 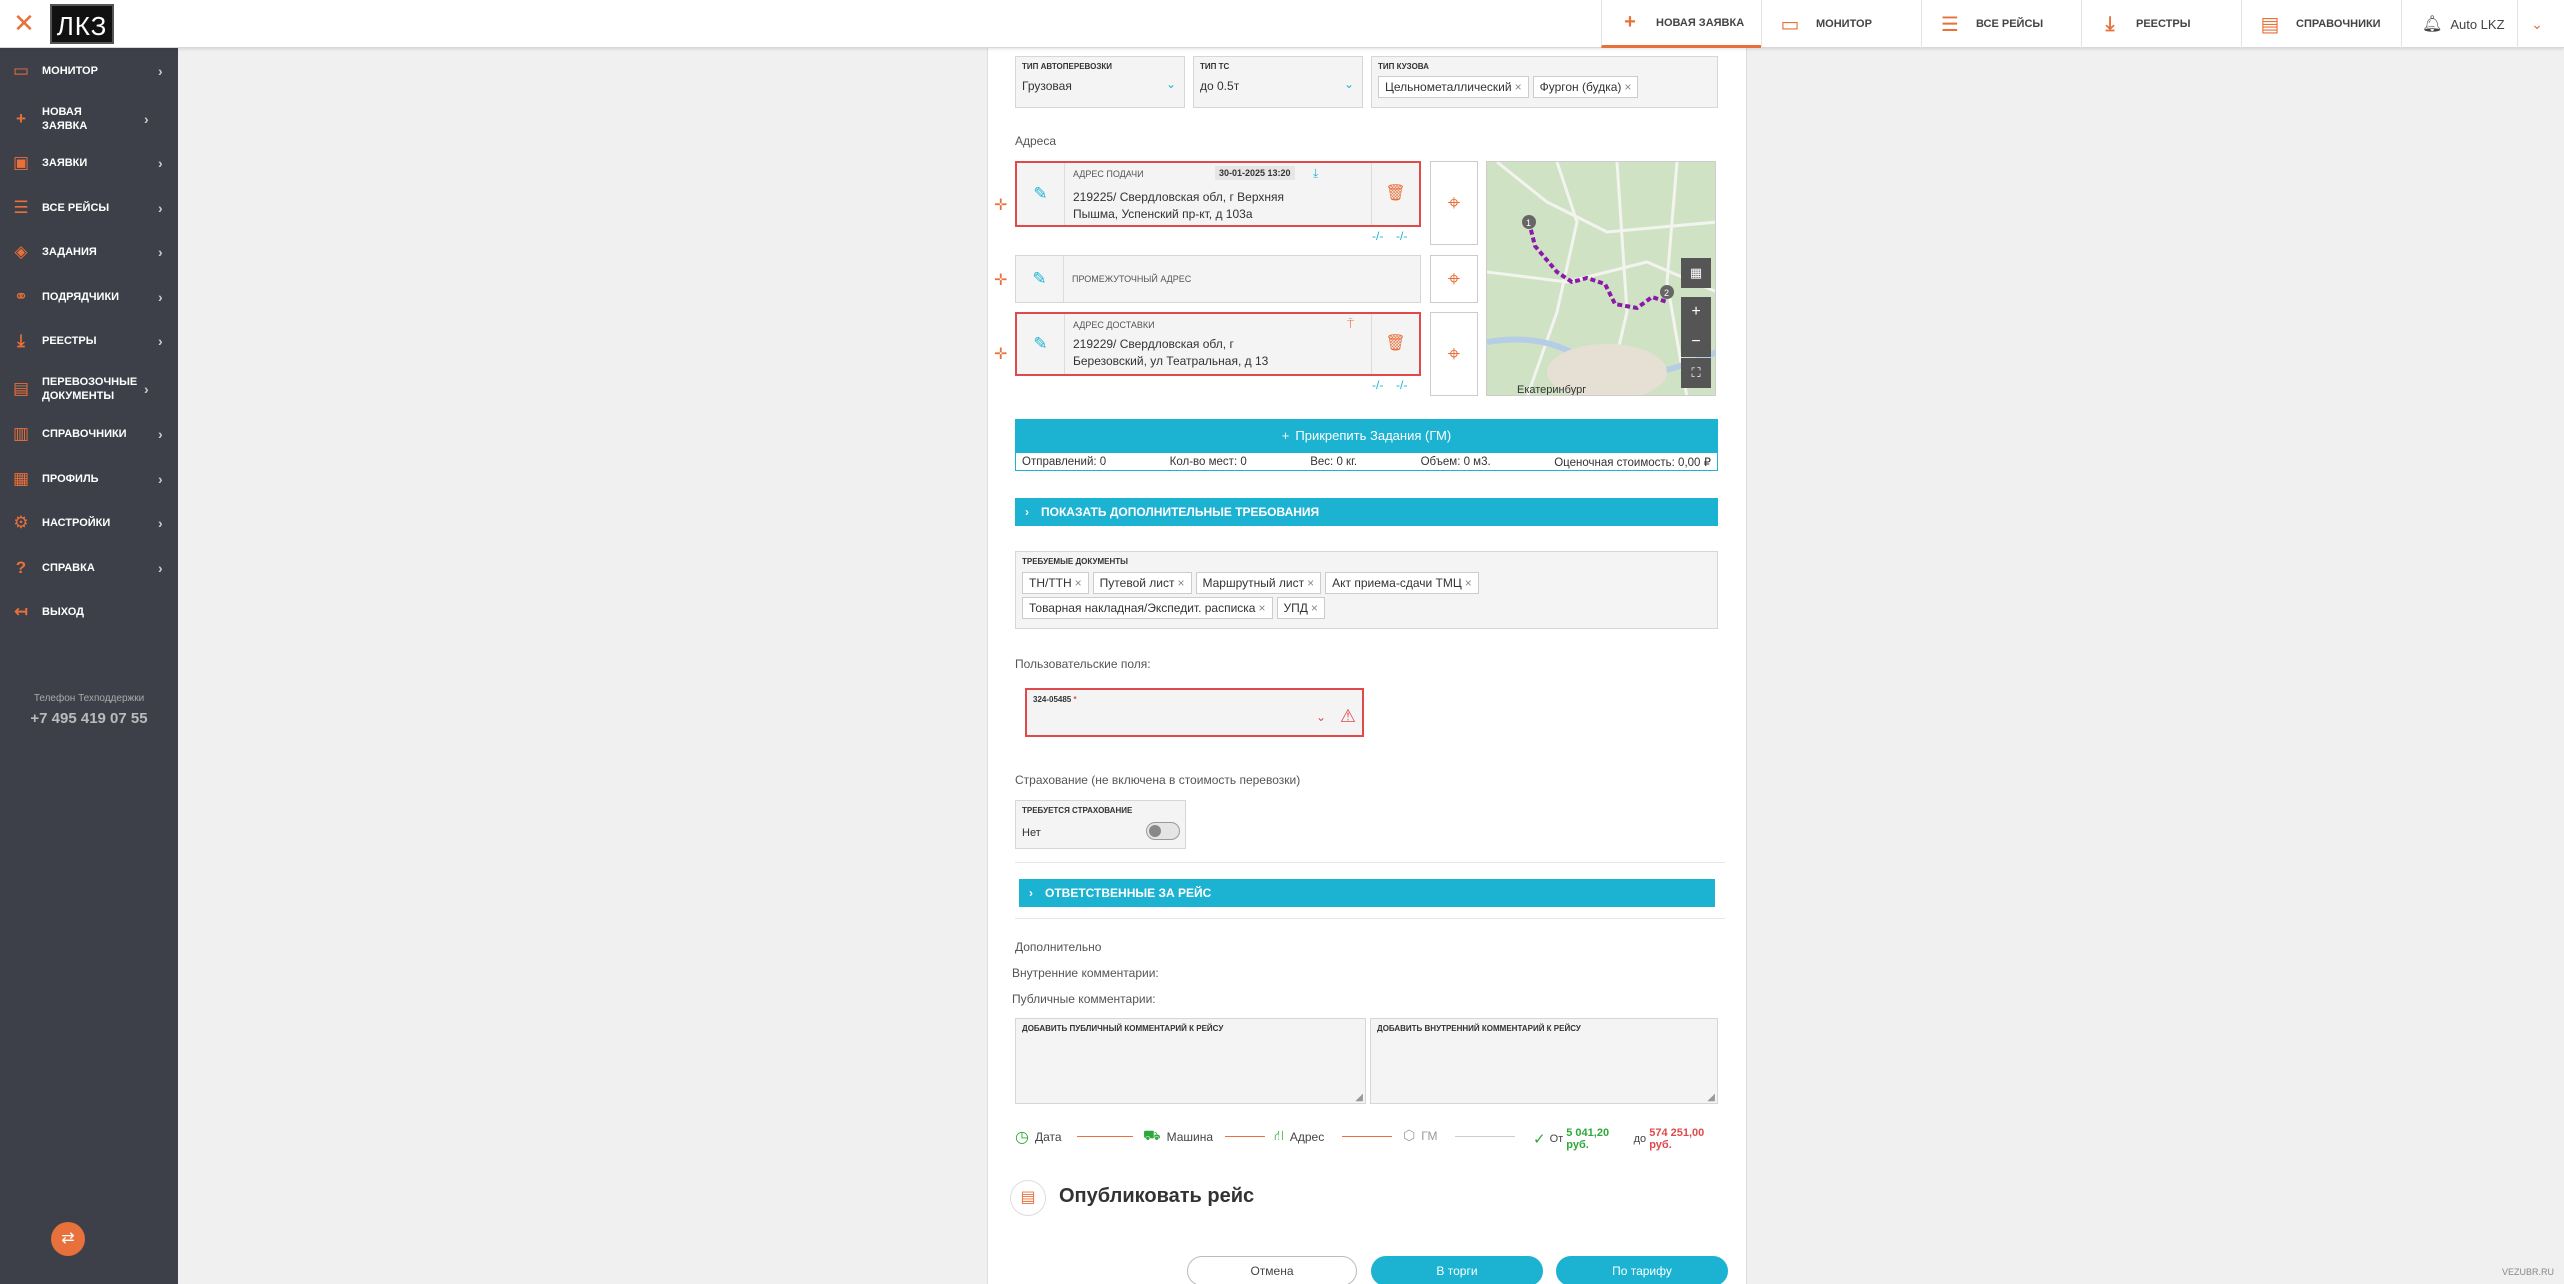 I want to click on sidebar-item-all-trips: ☰ ВСЕ РЕЙСЫ ›, so click(x=89, y=208).